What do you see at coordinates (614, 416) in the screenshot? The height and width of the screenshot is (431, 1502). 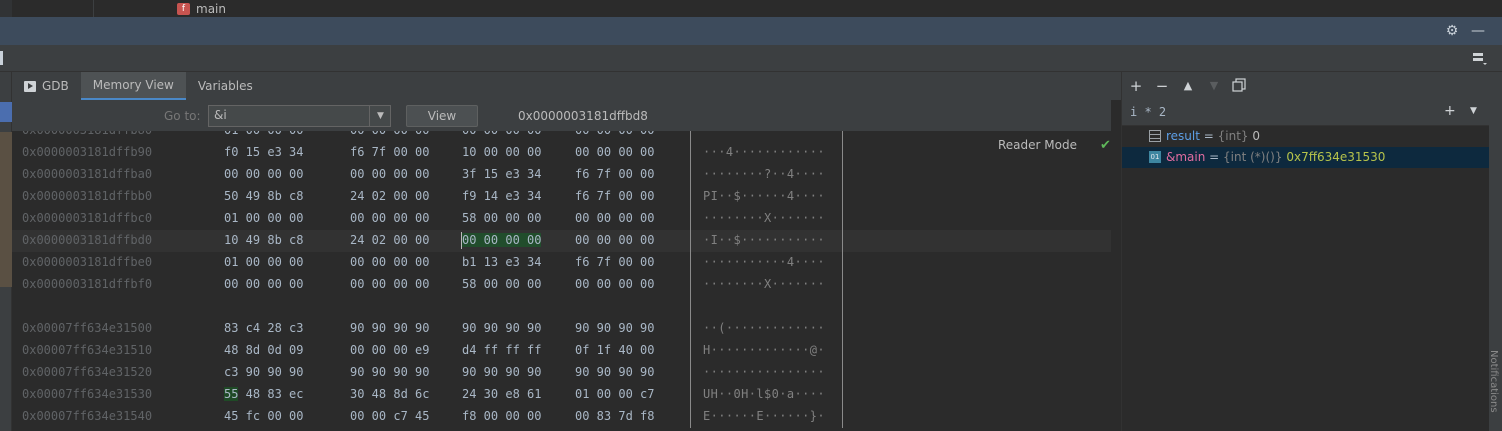 I see `memory-byte-group: 00 83 7d f8` at bounding box center [614, 416].